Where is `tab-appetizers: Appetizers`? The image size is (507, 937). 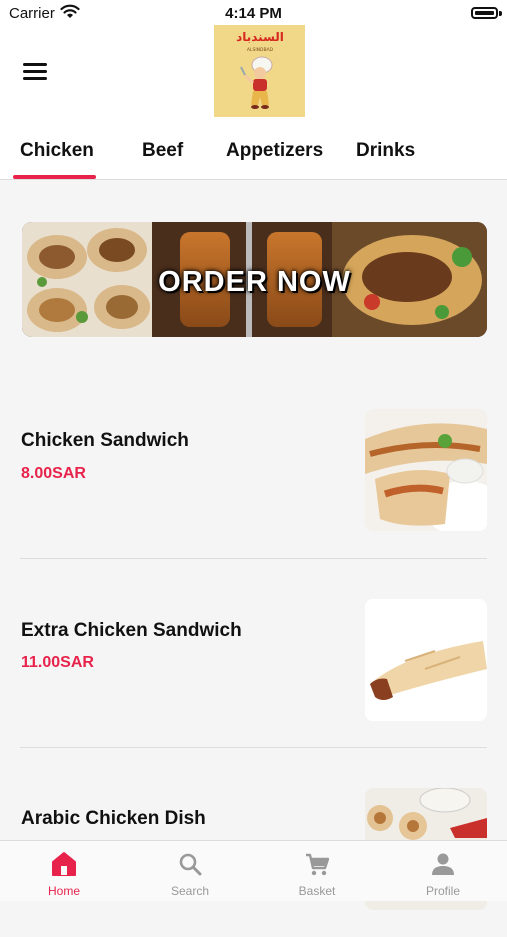 tab-appetizers: Appetizers is located at coordinates (274, 151).